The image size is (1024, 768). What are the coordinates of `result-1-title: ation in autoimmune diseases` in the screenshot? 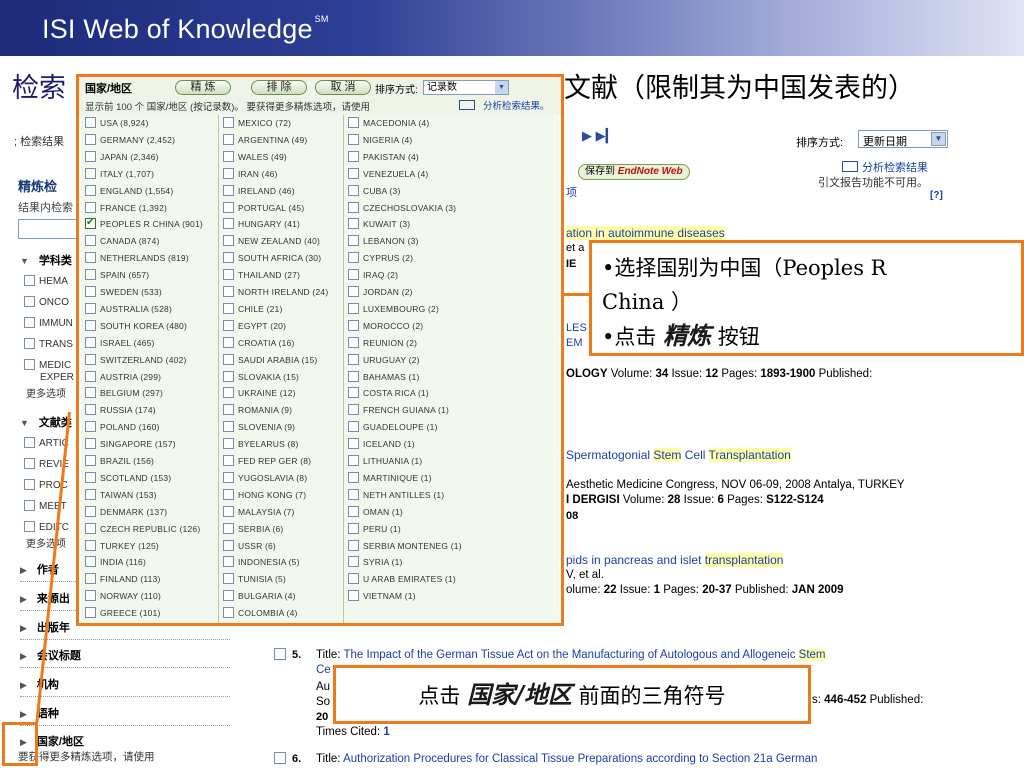 It's located at (645, 233).